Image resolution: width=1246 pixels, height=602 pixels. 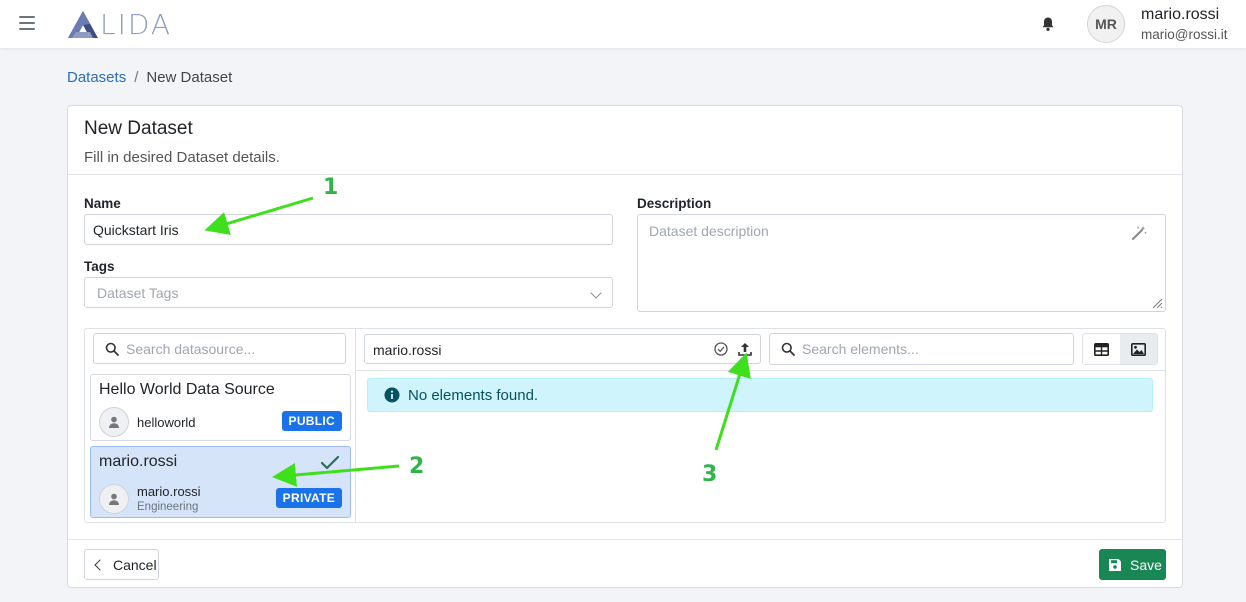 I want to click on check-circle-icon, so click(x=721, y=349).